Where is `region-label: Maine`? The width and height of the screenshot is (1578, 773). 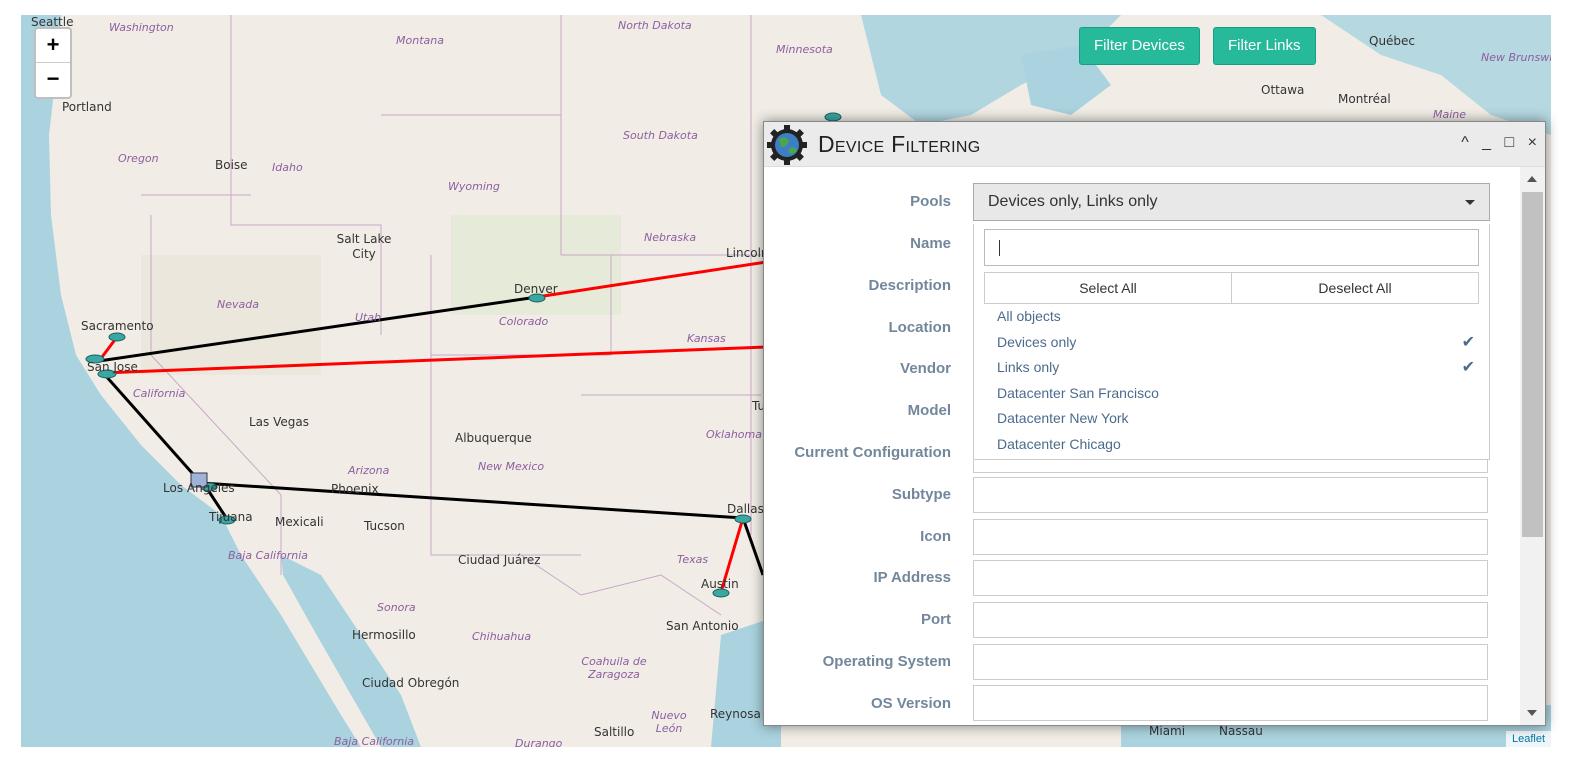 region-label: Maine is located at coordinates (1450, 114).